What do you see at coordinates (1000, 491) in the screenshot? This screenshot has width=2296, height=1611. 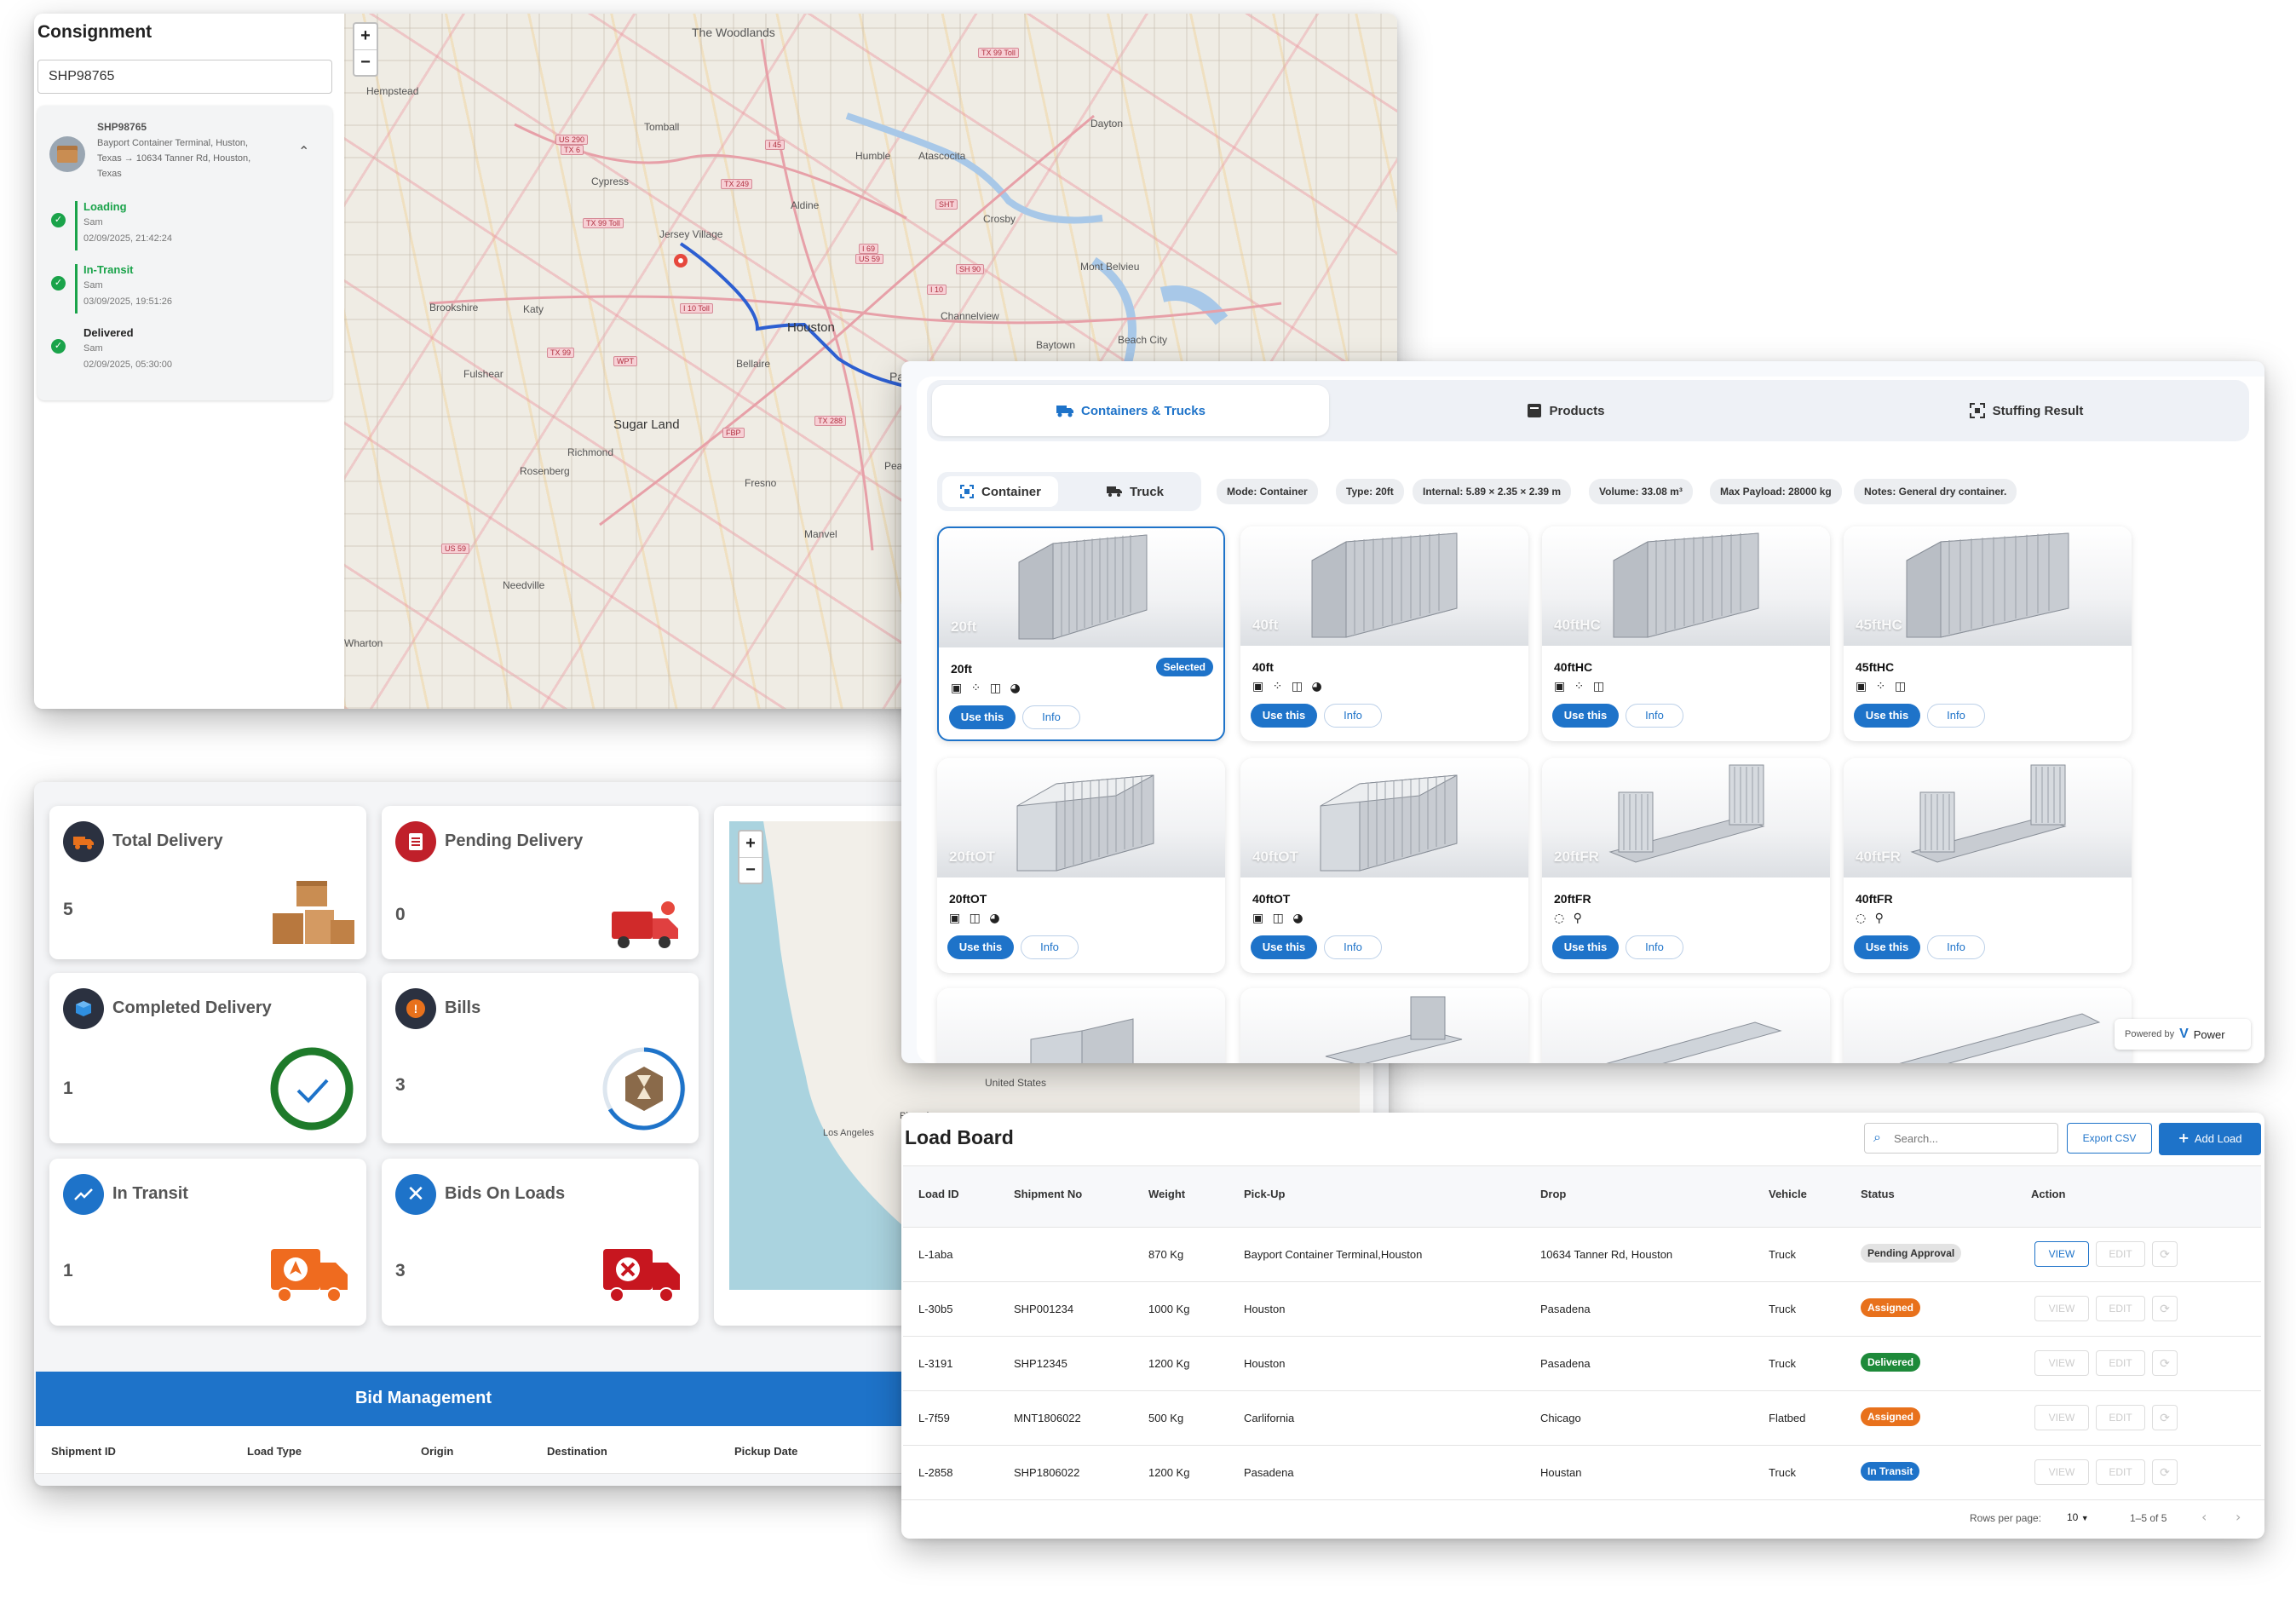 I see `mode-container: Container` at bounding box center [1000, 491].